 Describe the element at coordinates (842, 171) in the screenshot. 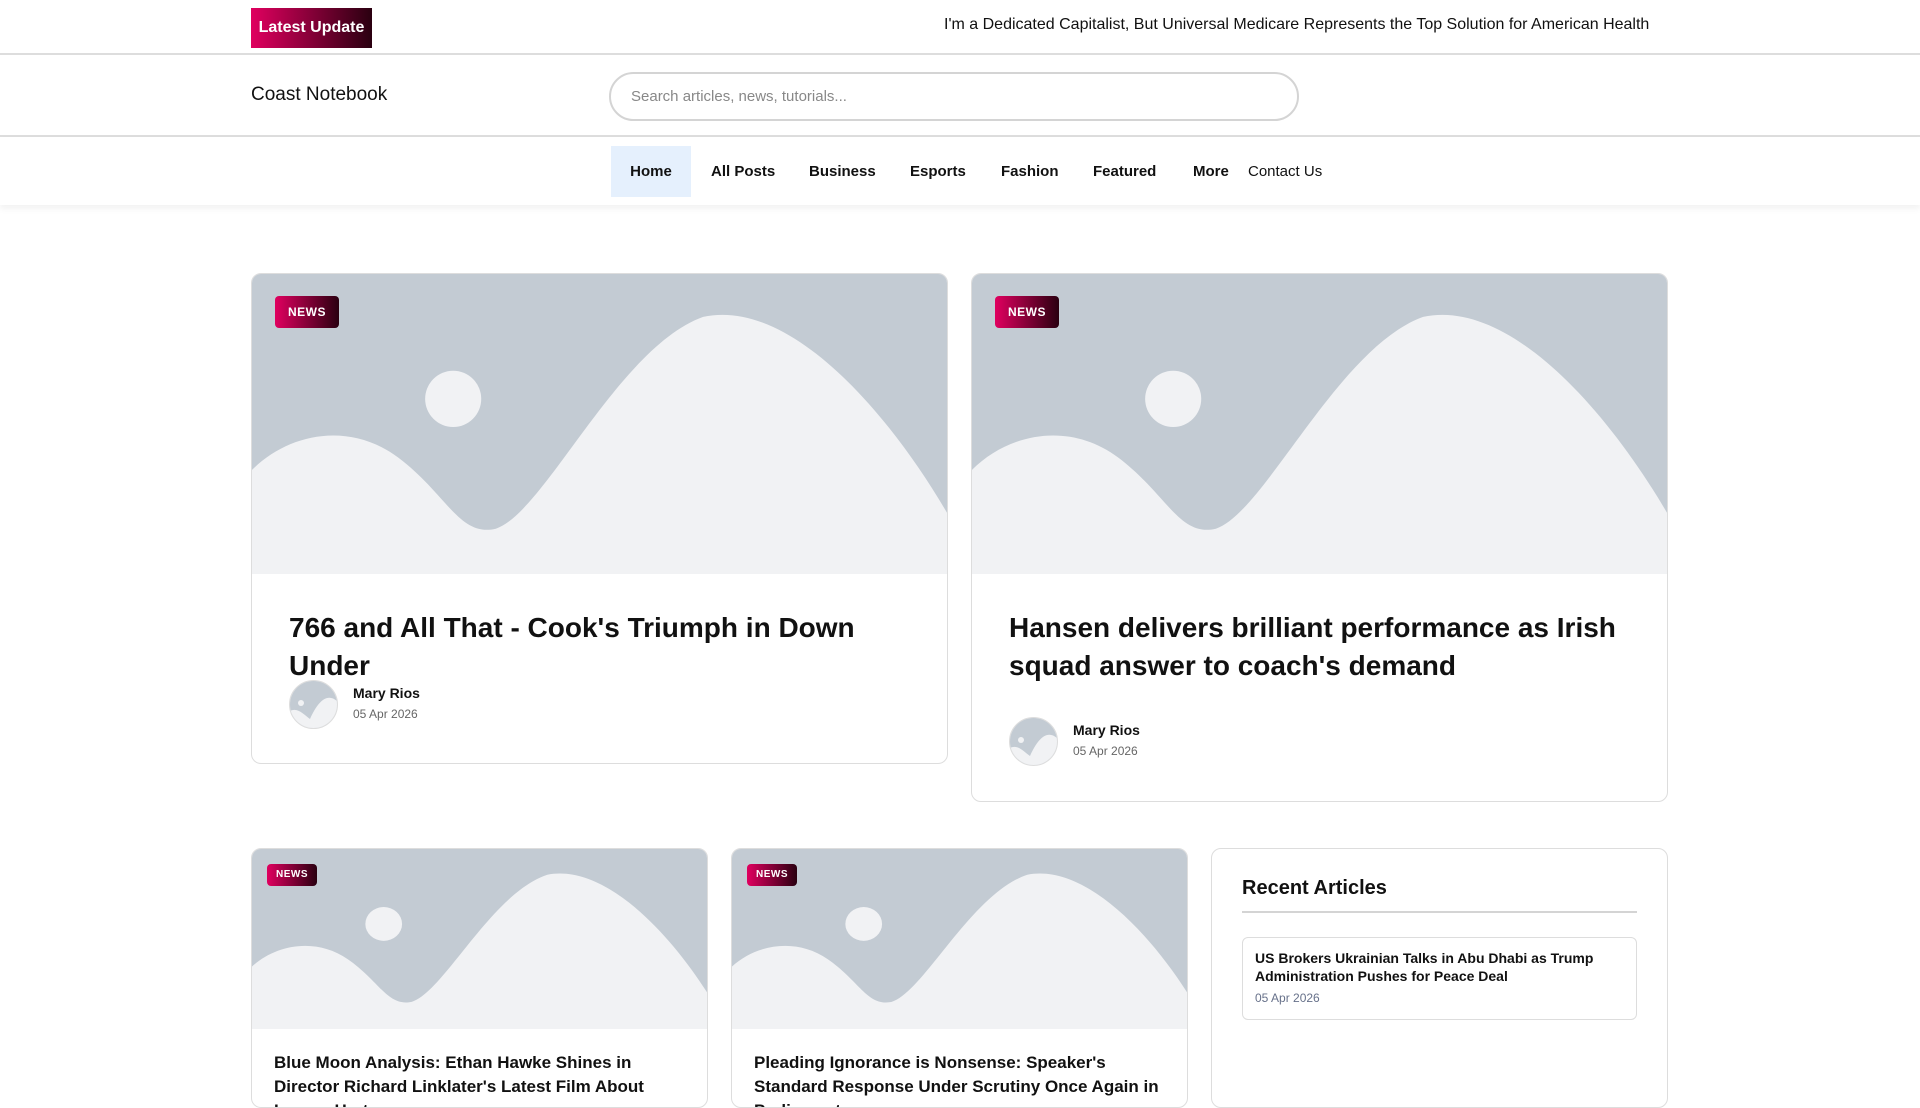

I see `nav-business: Business` at that location.